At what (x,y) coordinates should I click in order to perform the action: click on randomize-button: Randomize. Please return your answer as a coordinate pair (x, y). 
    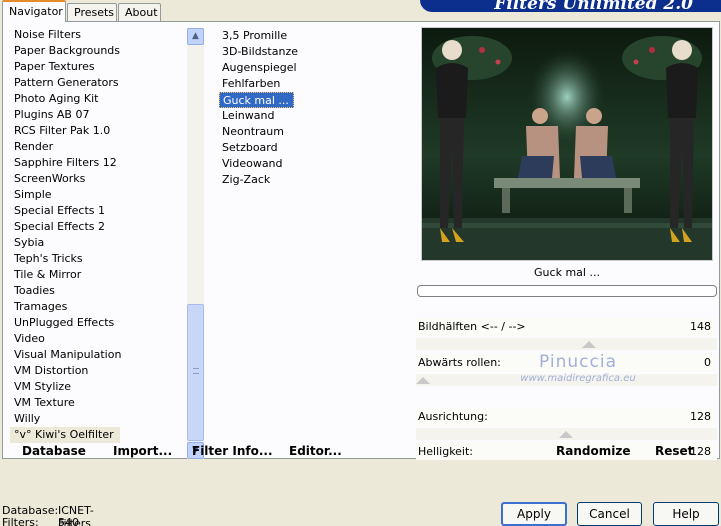
    Looking at the image, I should click on (593, 451).